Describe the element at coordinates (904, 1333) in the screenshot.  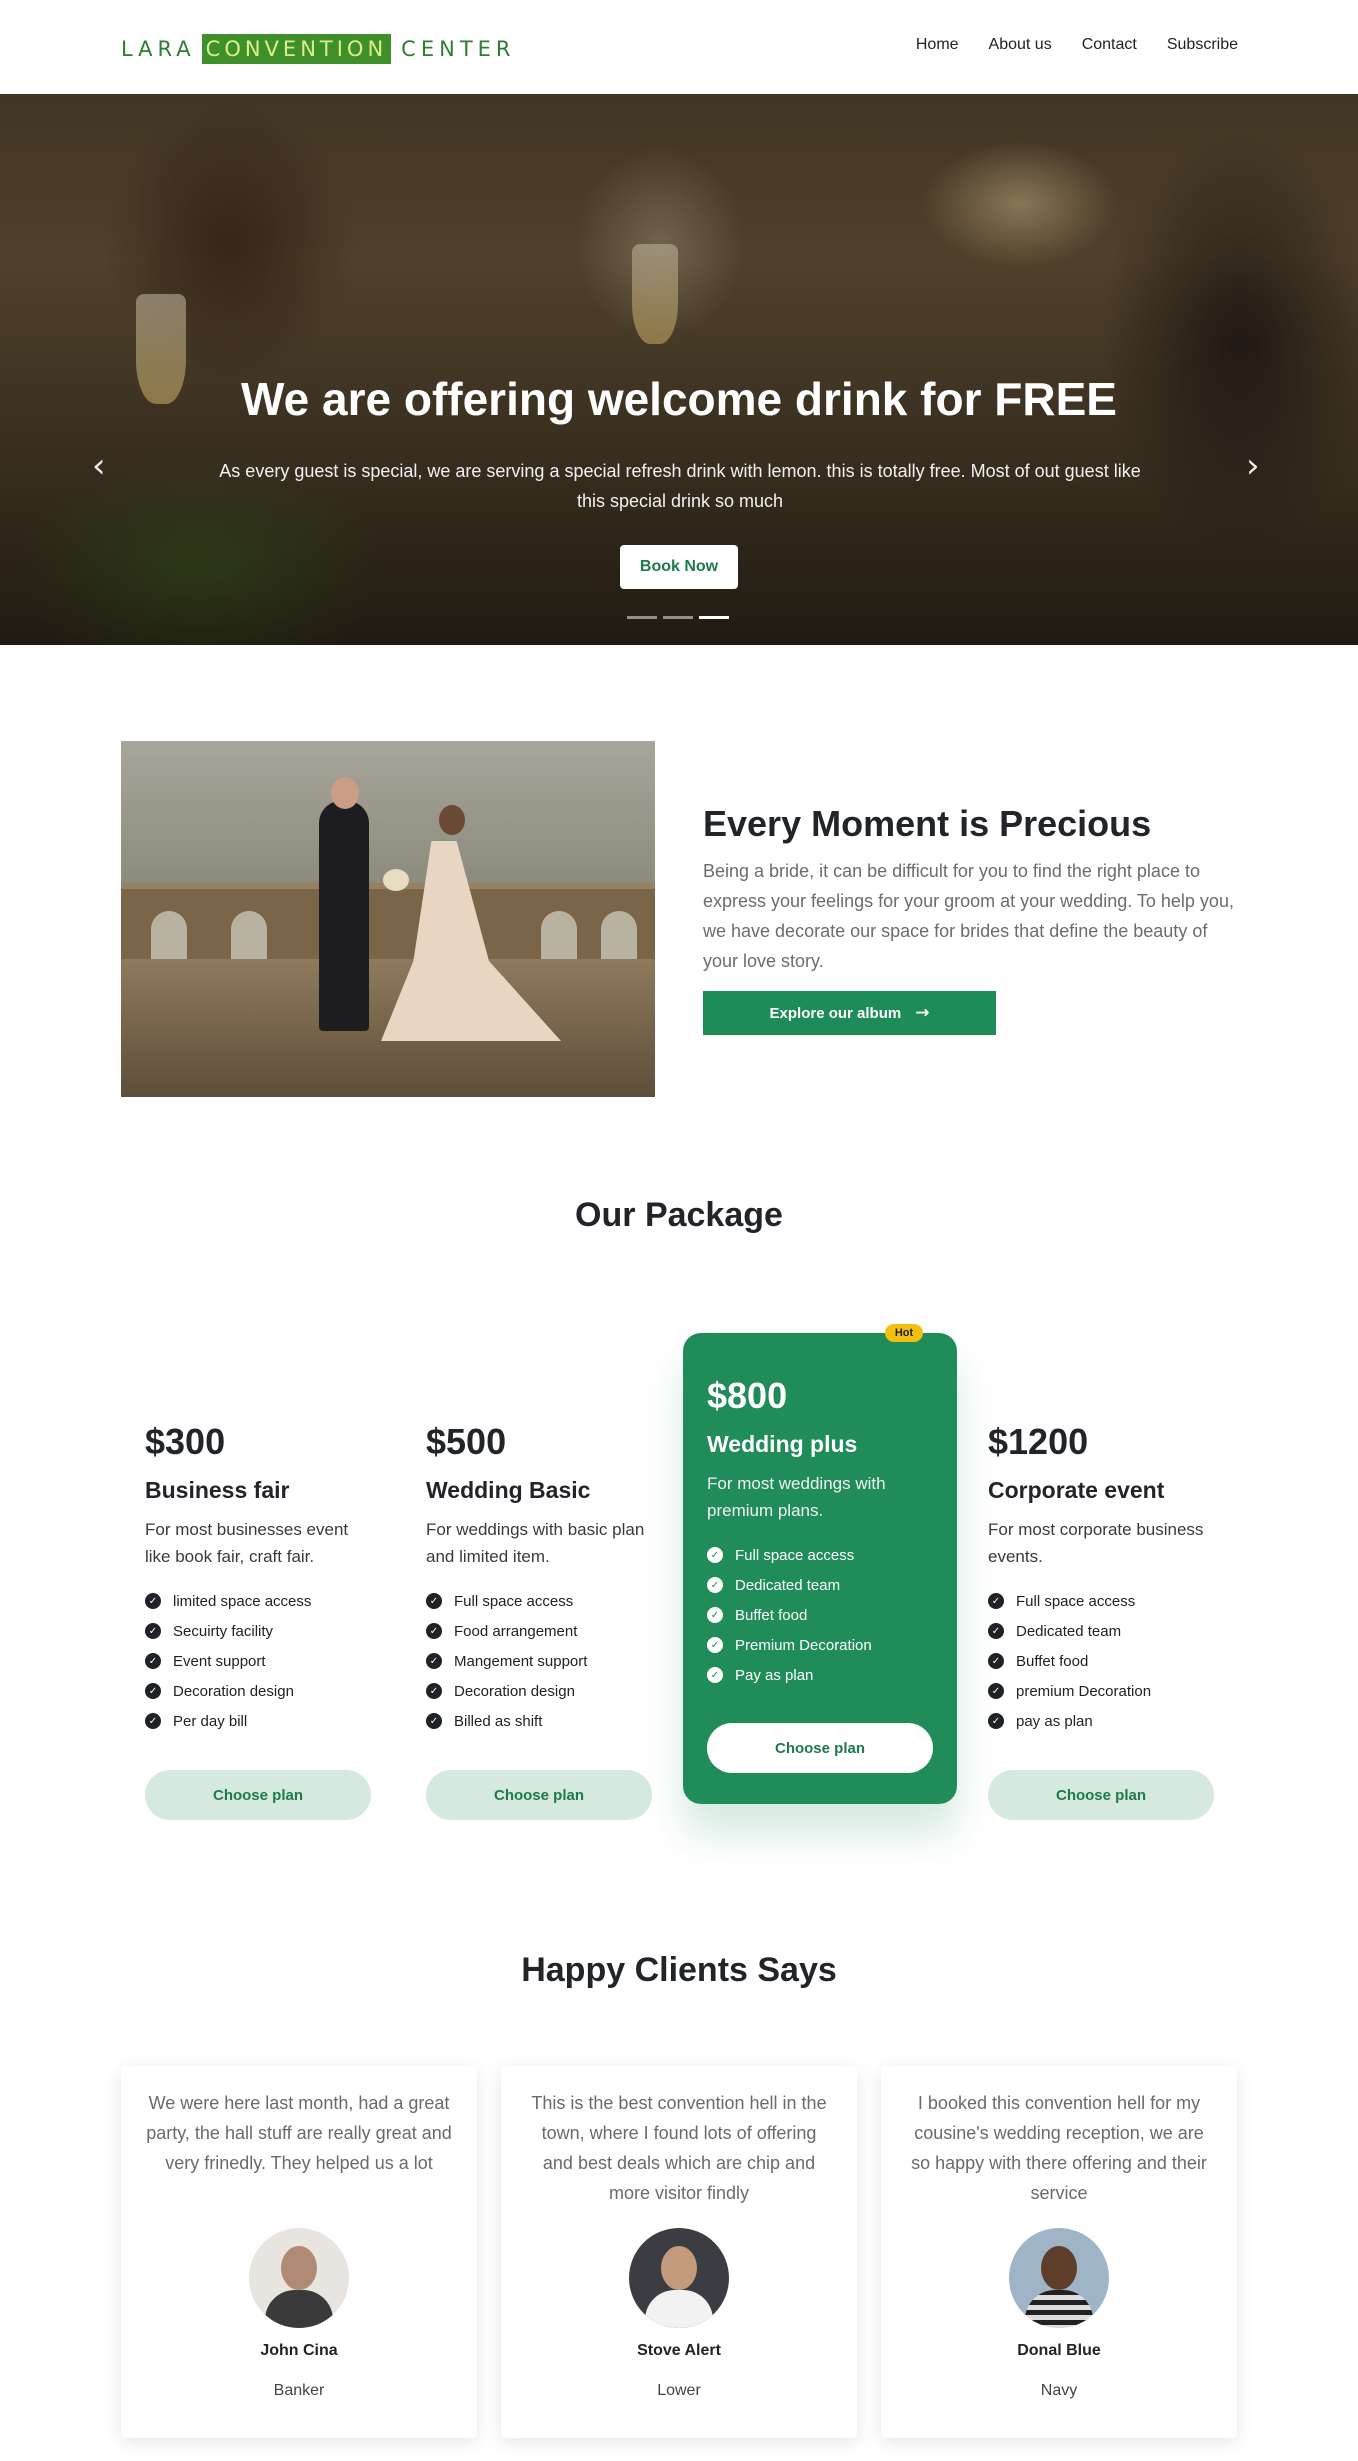
I see `hot-badge: Hot` at that location.